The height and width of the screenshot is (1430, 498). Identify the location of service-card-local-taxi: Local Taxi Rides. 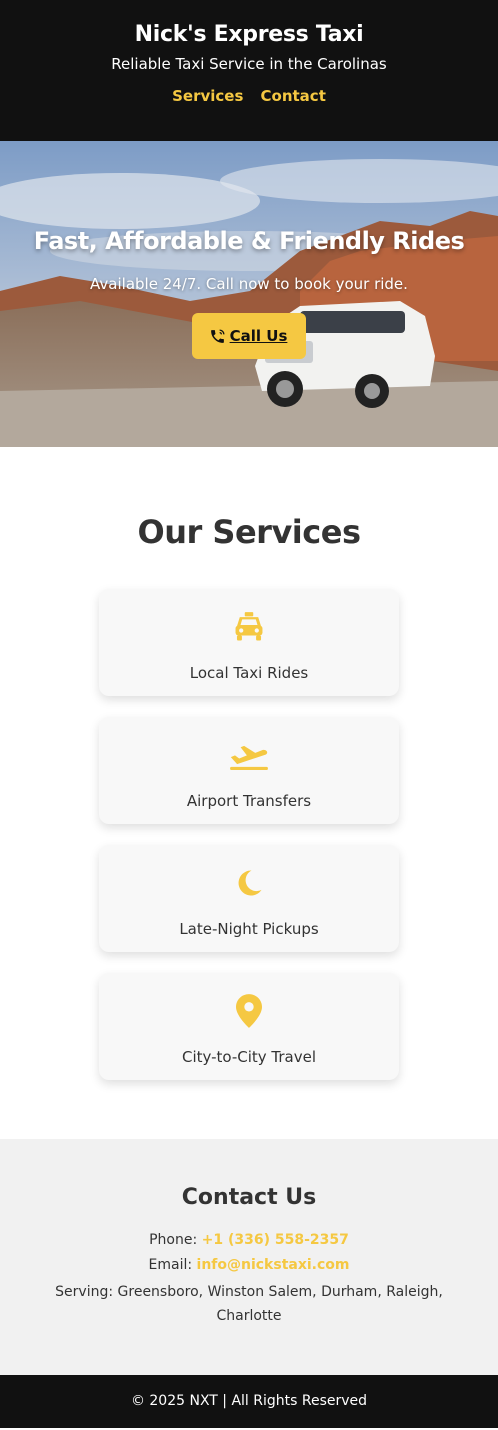
(249, 642).